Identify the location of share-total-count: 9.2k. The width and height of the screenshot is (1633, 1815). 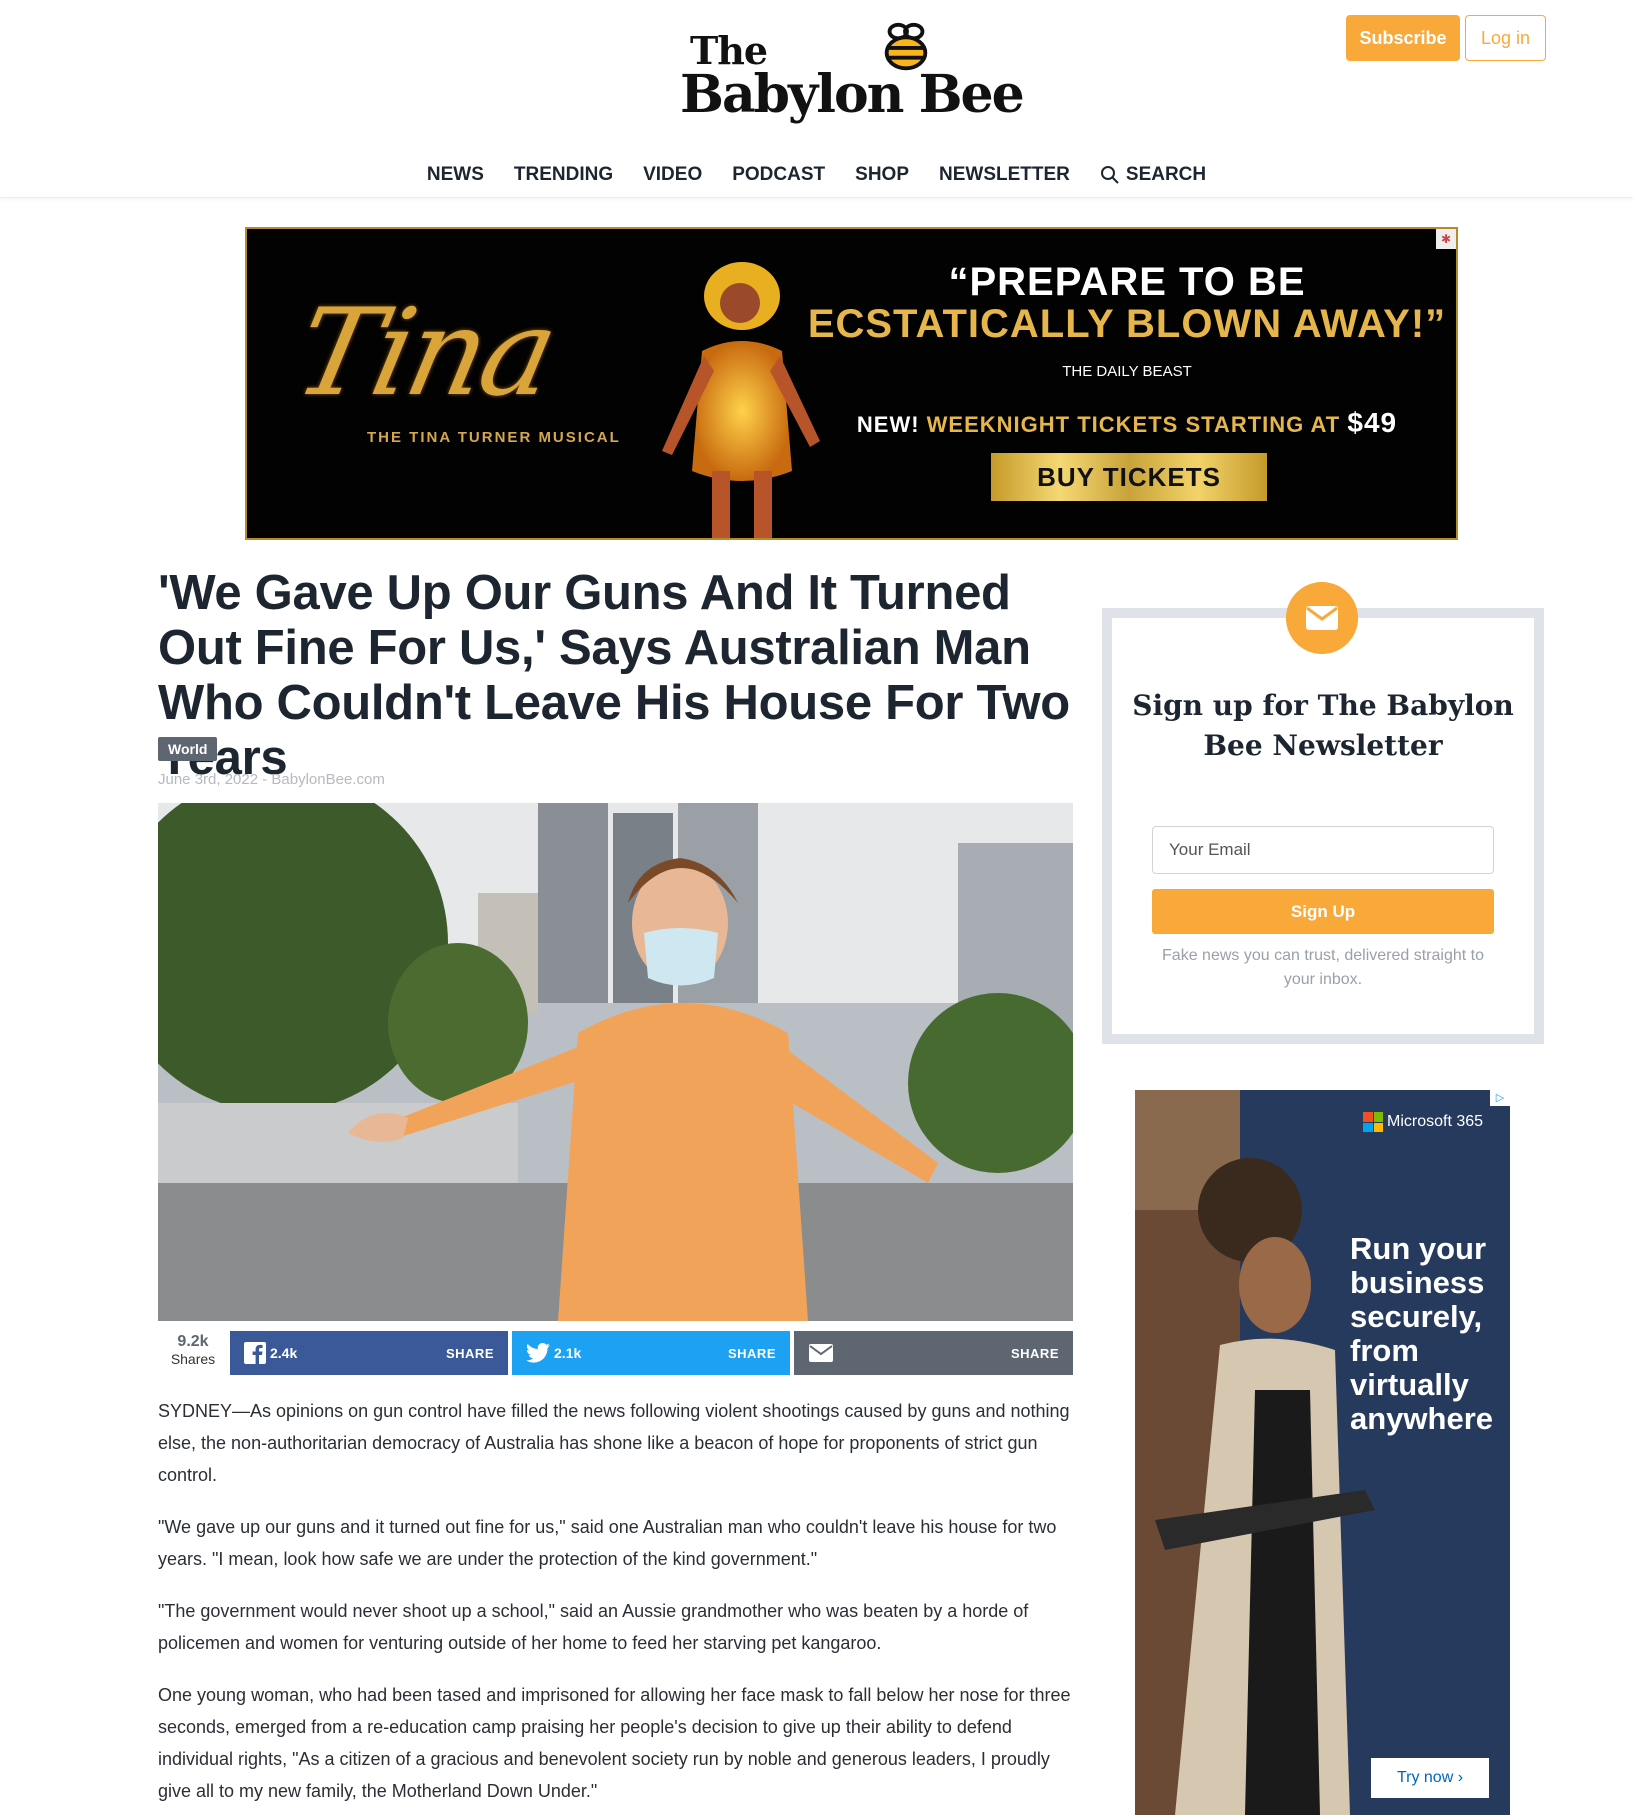
(193, 1341).